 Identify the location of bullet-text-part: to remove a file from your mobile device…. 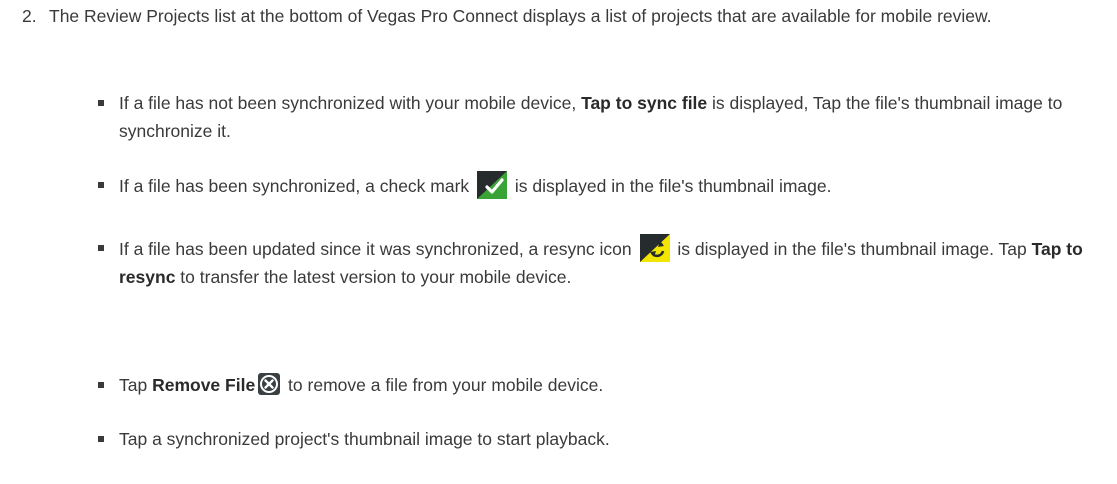
(443, 385).